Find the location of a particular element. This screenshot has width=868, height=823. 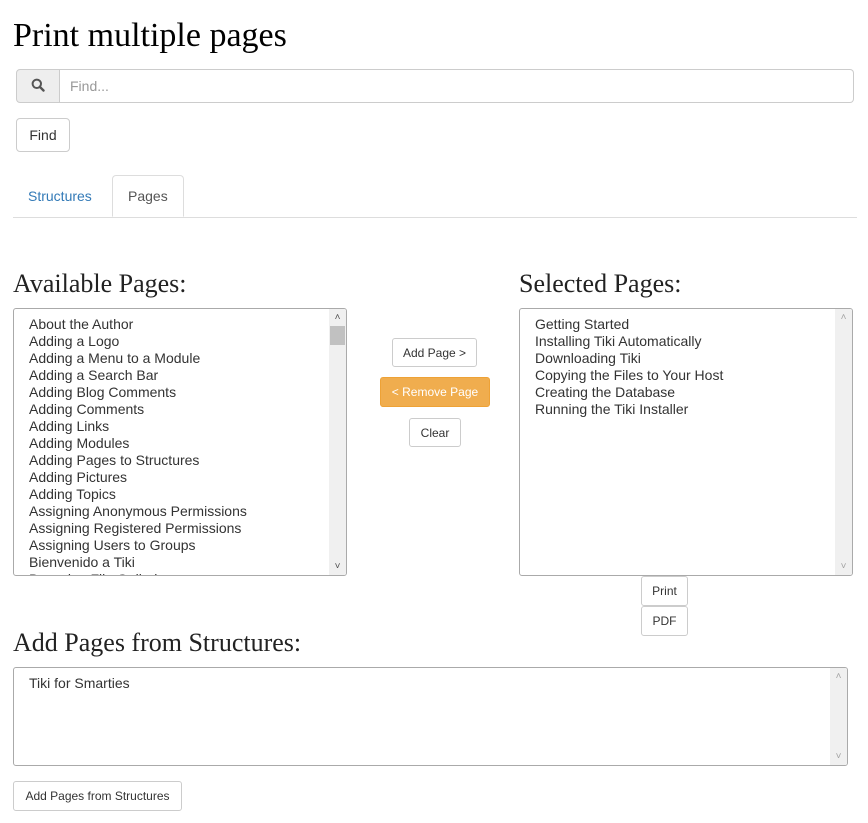

search-group is located at coordinates (435, 86).